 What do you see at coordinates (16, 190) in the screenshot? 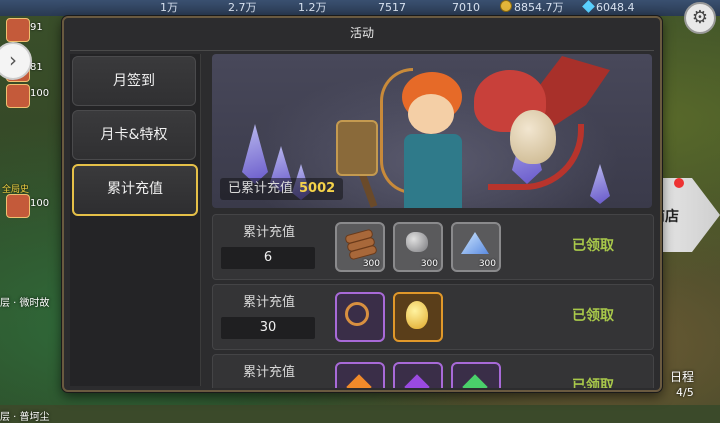
I see `player-badge: 全局史` at bounding box center [16, 190].